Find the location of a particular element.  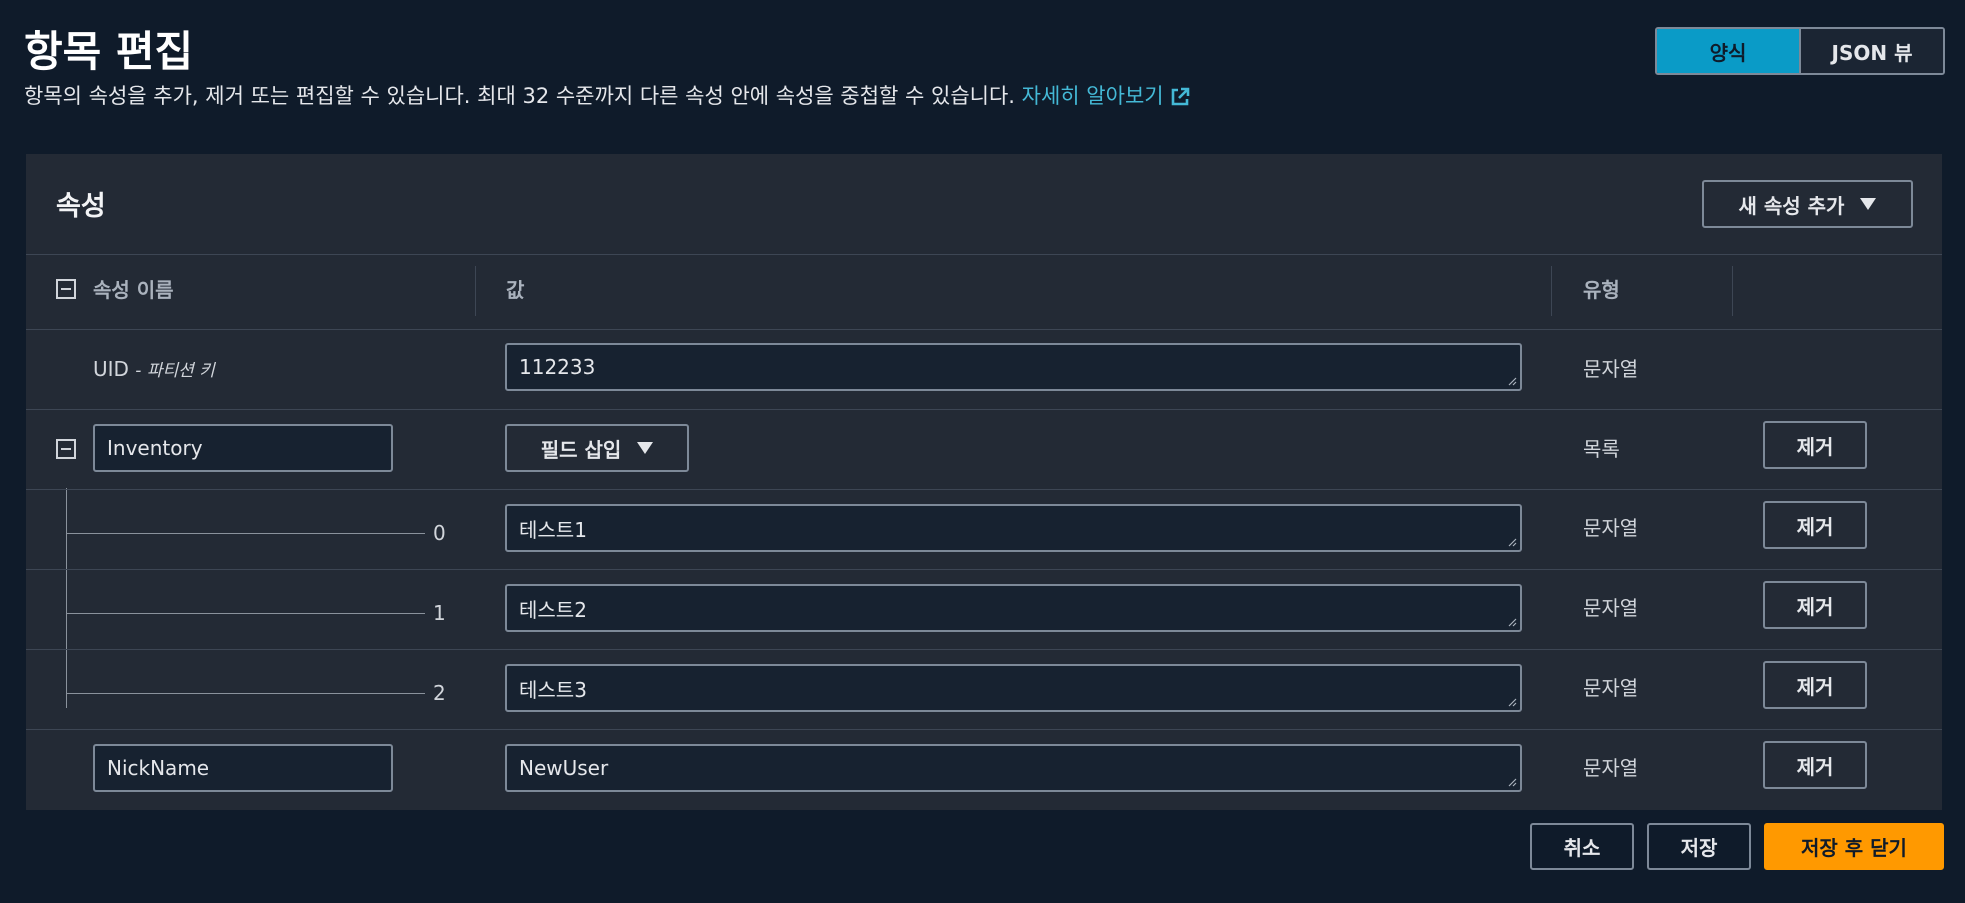

partition-key-name: UID - 파티션 키 is located at coordinates (154, 368).